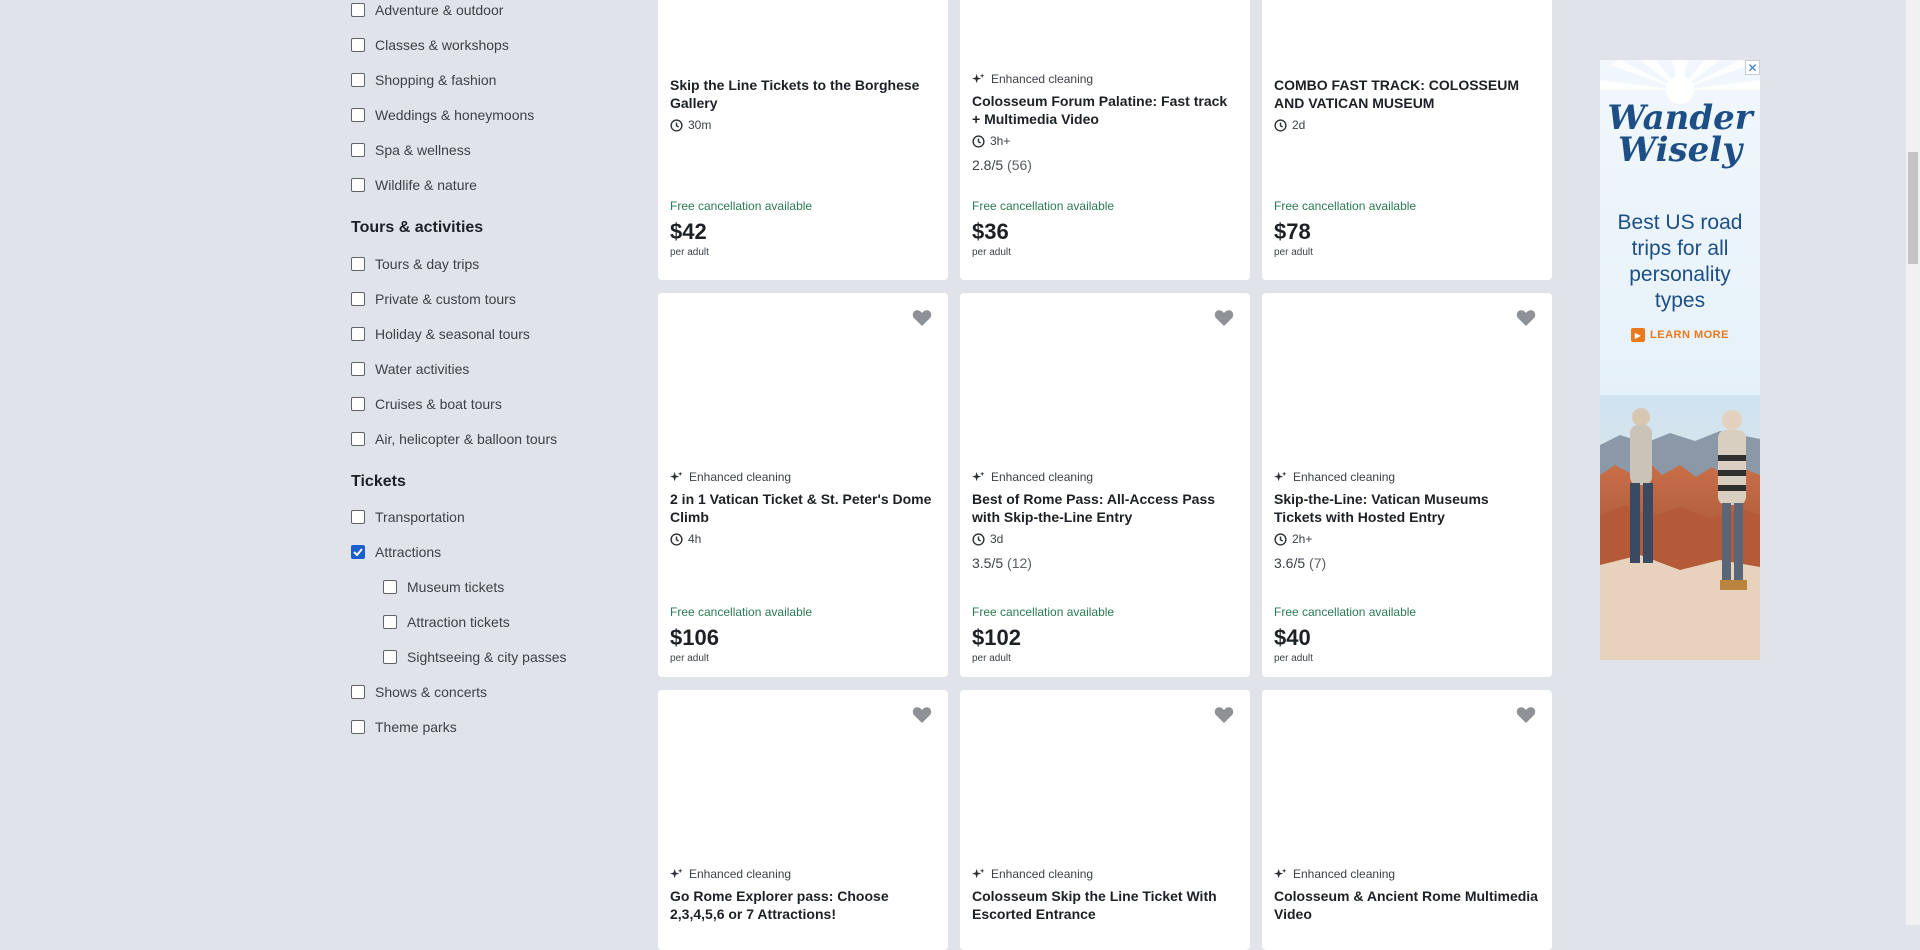  Describe the element at coordinates (420, 517) in the screenshot. I see `filter-label: Transportation` at that location.